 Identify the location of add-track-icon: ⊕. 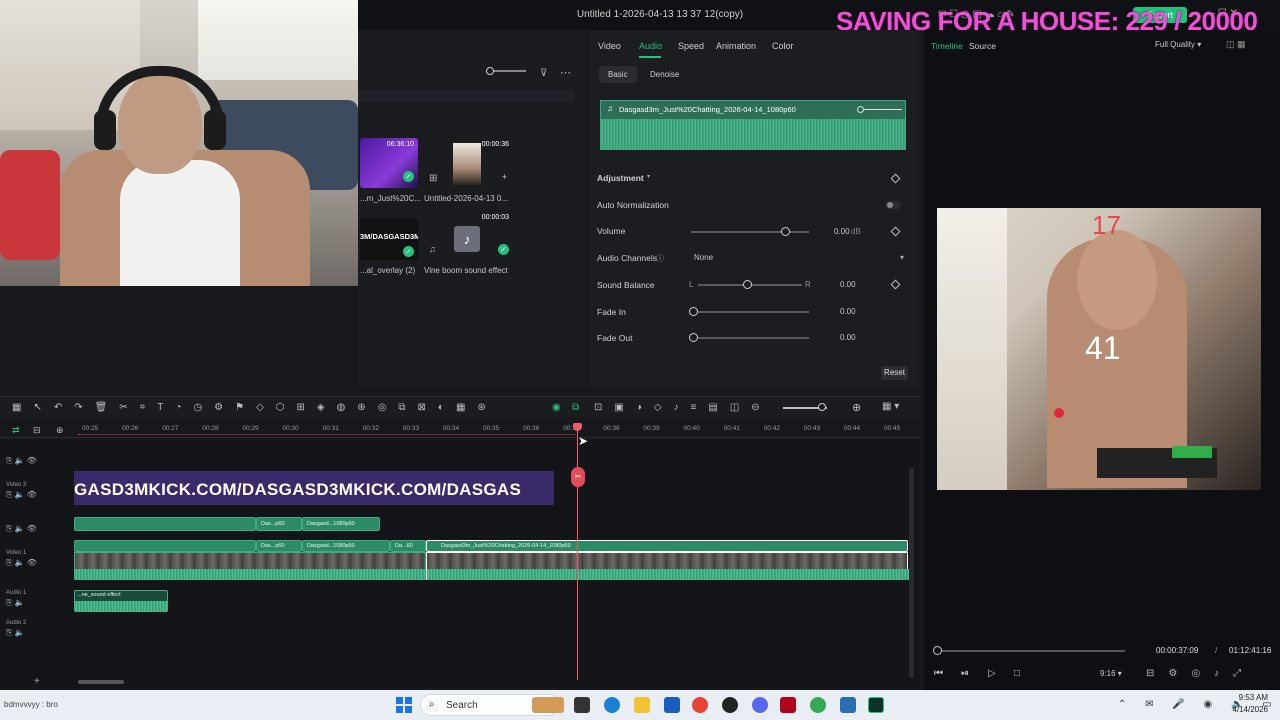
(60, 430).